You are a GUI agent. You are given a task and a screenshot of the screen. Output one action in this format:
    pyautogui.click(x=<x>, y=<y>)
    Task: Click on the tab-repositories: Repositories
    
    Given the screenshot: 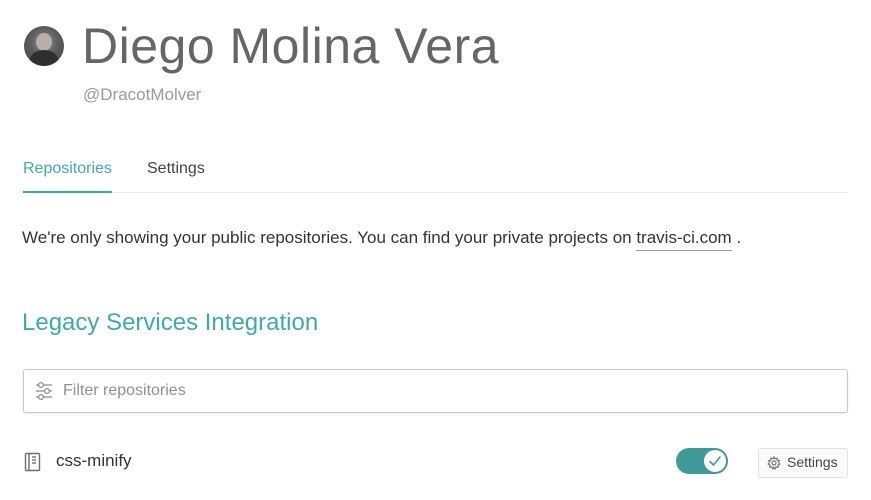 What is the action you would take?
    pyautogui.click(x=67, y=174)
    